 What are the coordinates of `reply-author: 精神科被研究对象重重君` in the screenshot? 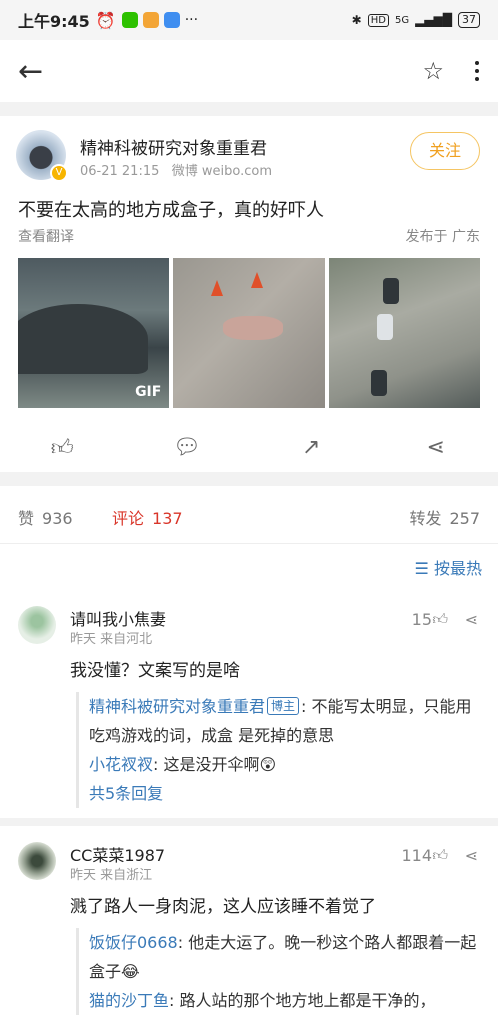 It's located at (177, 706).